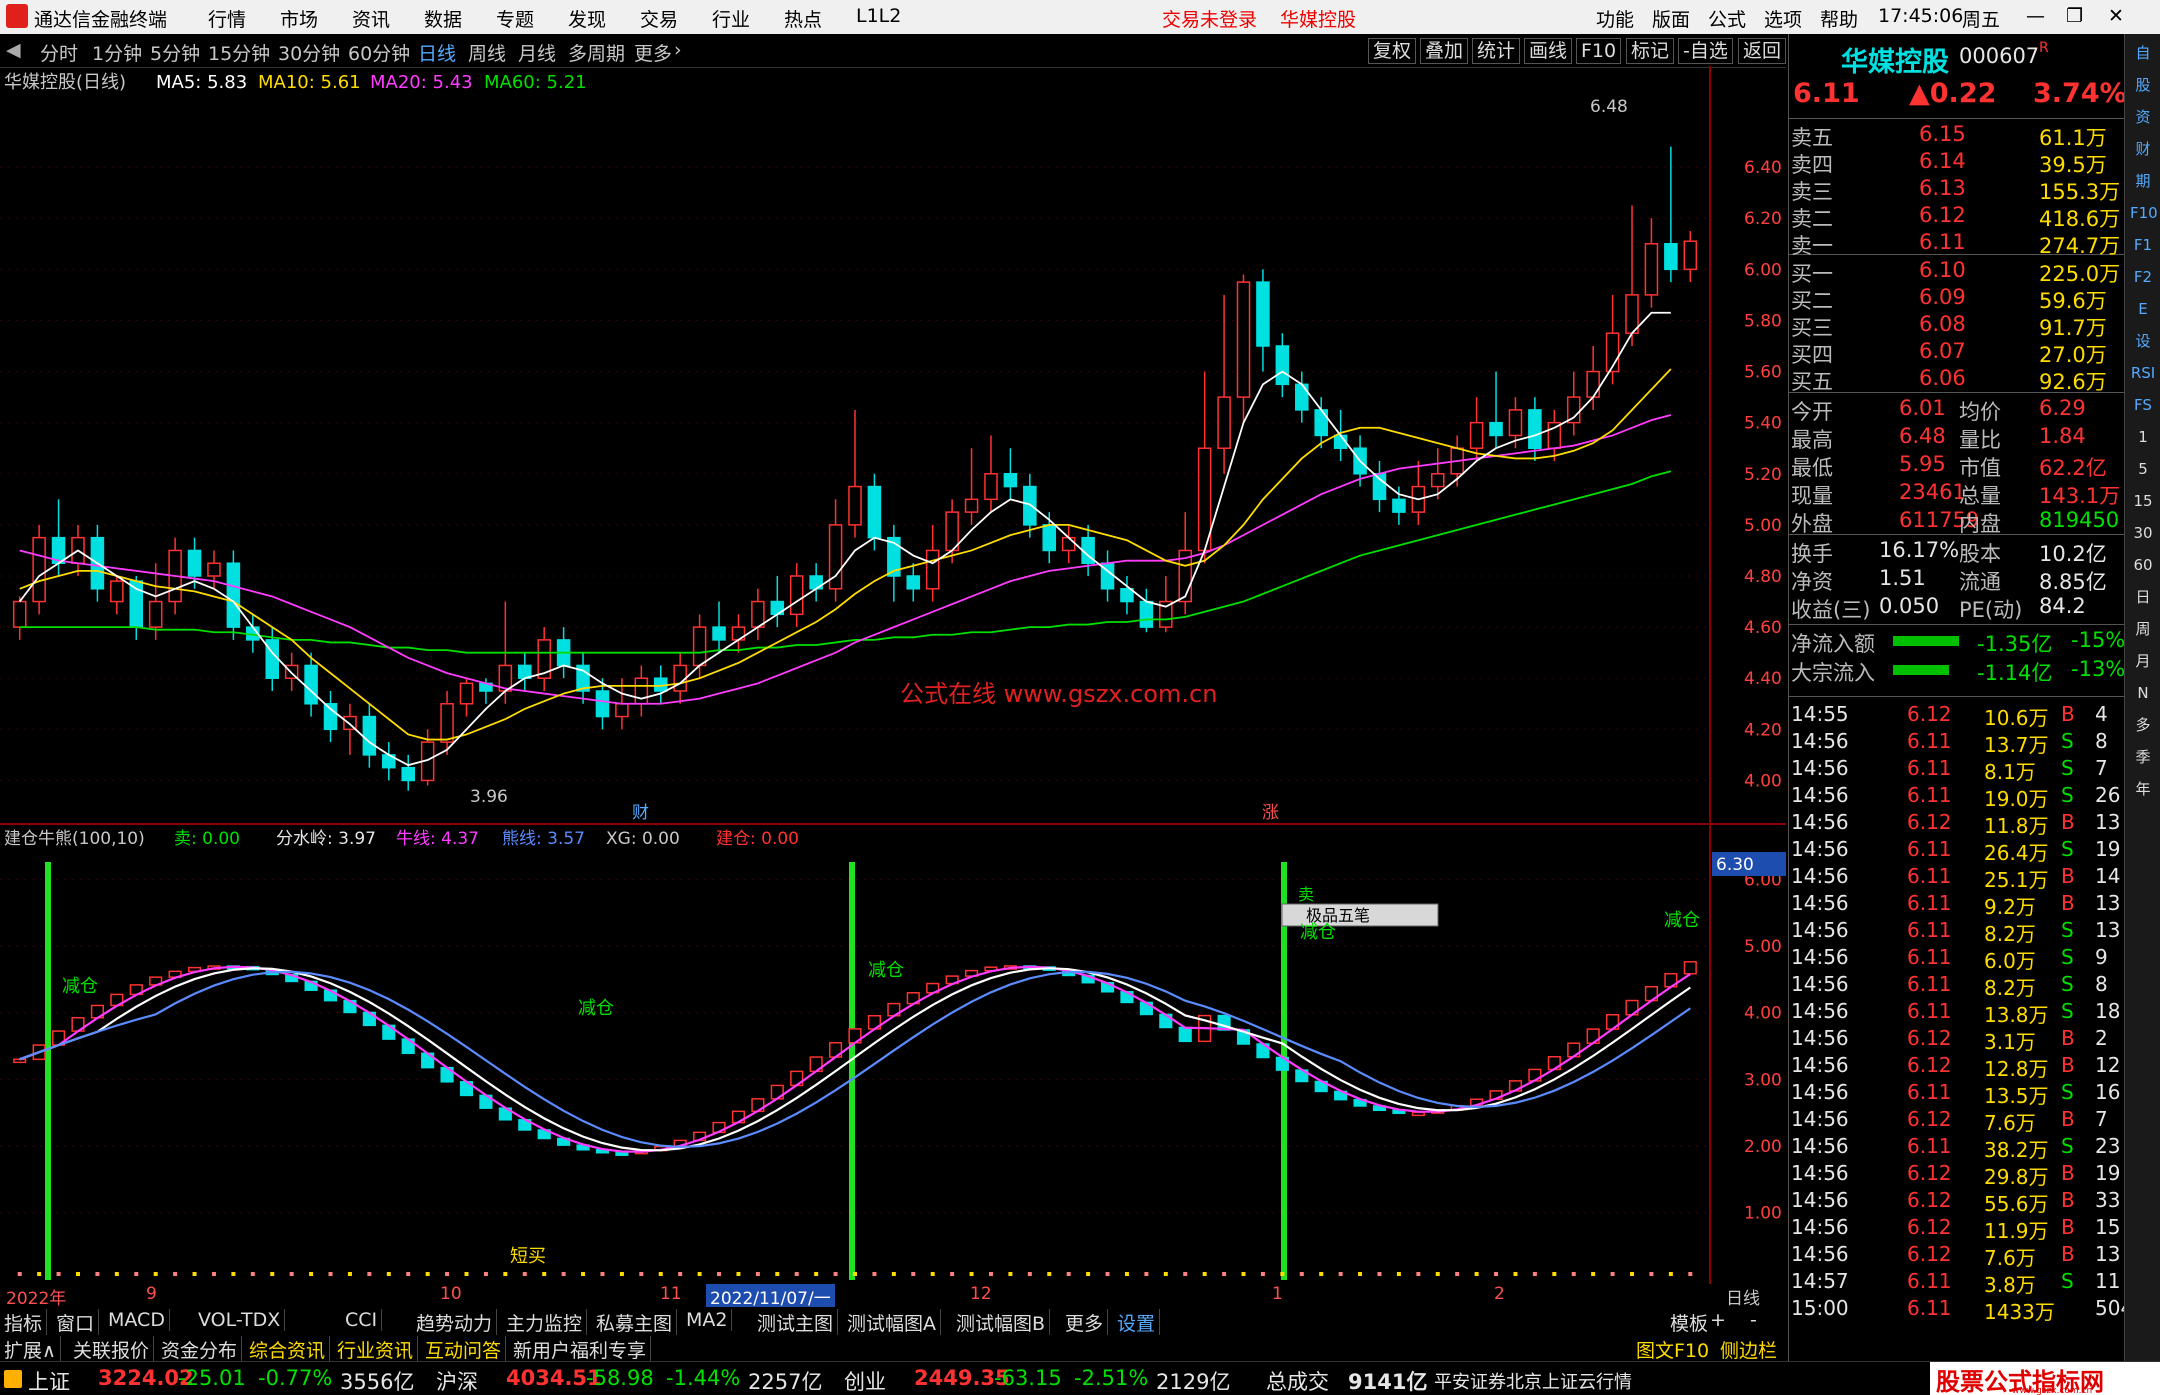 The height and width of the screenshot is (1395, 2160). Describe the element at coordinates (1671, 18) in the screenshot. I see `menu-item: 版面` at that location.